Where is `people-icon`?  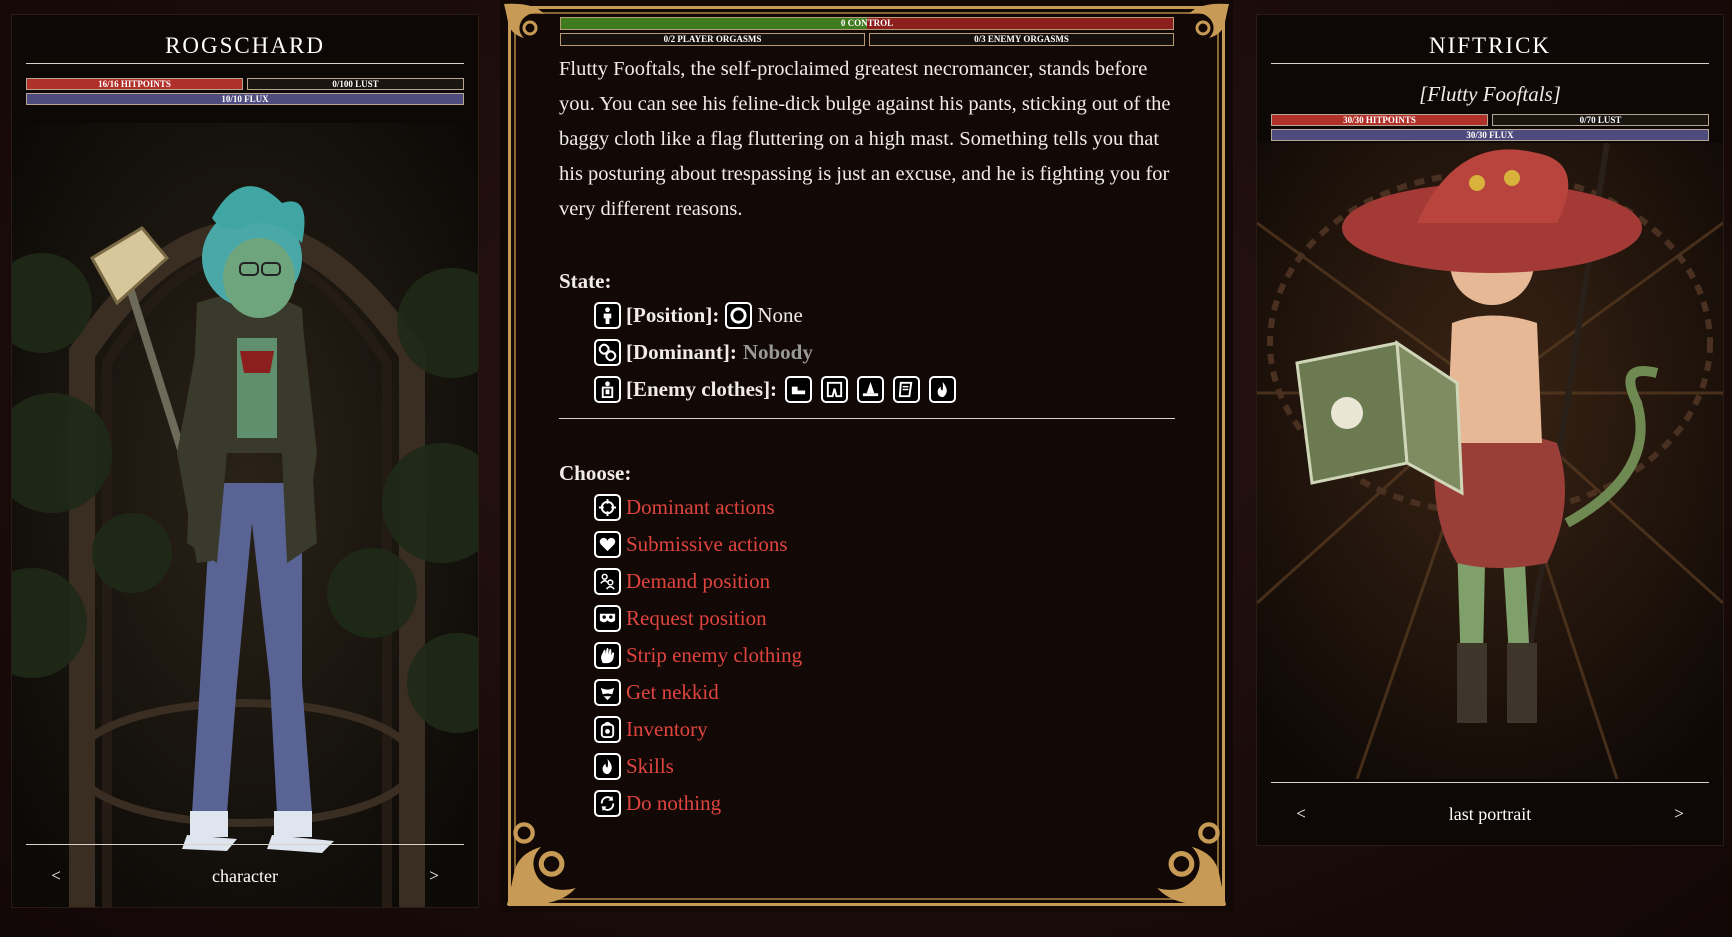 people-icon is located at coordinates (607, 581).